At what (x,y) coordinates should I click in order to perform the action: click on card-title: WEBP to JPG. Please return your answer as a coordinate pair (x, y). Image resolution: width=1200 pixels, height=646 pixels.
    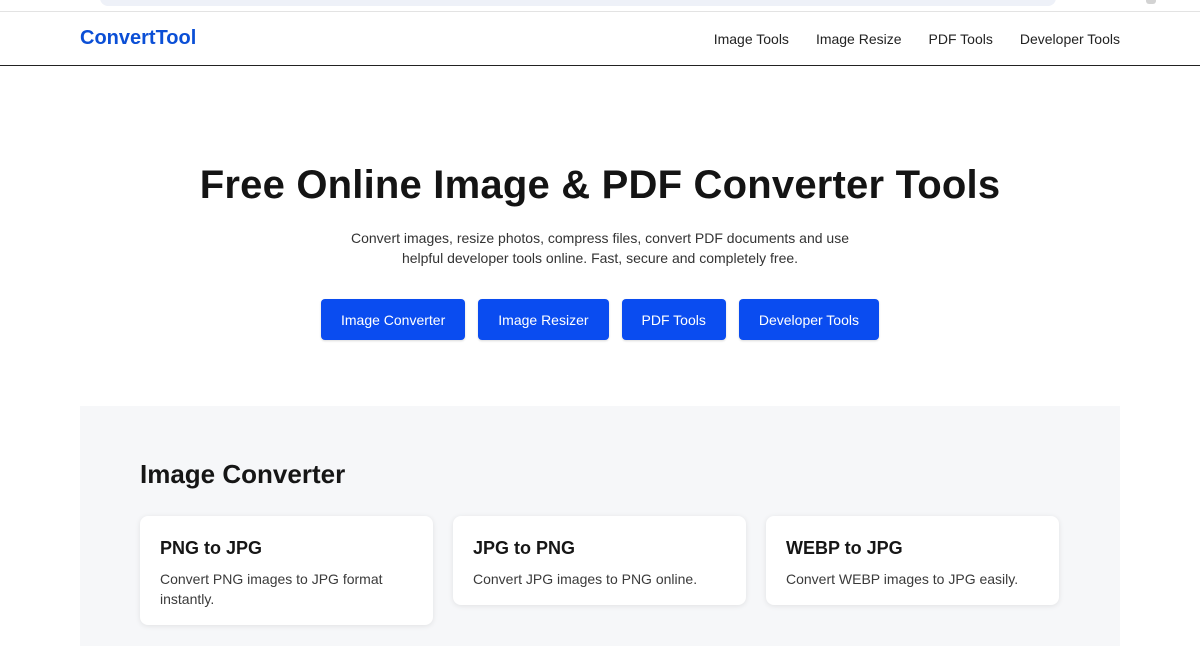
    Looking at the image, I should click on (844, 548).